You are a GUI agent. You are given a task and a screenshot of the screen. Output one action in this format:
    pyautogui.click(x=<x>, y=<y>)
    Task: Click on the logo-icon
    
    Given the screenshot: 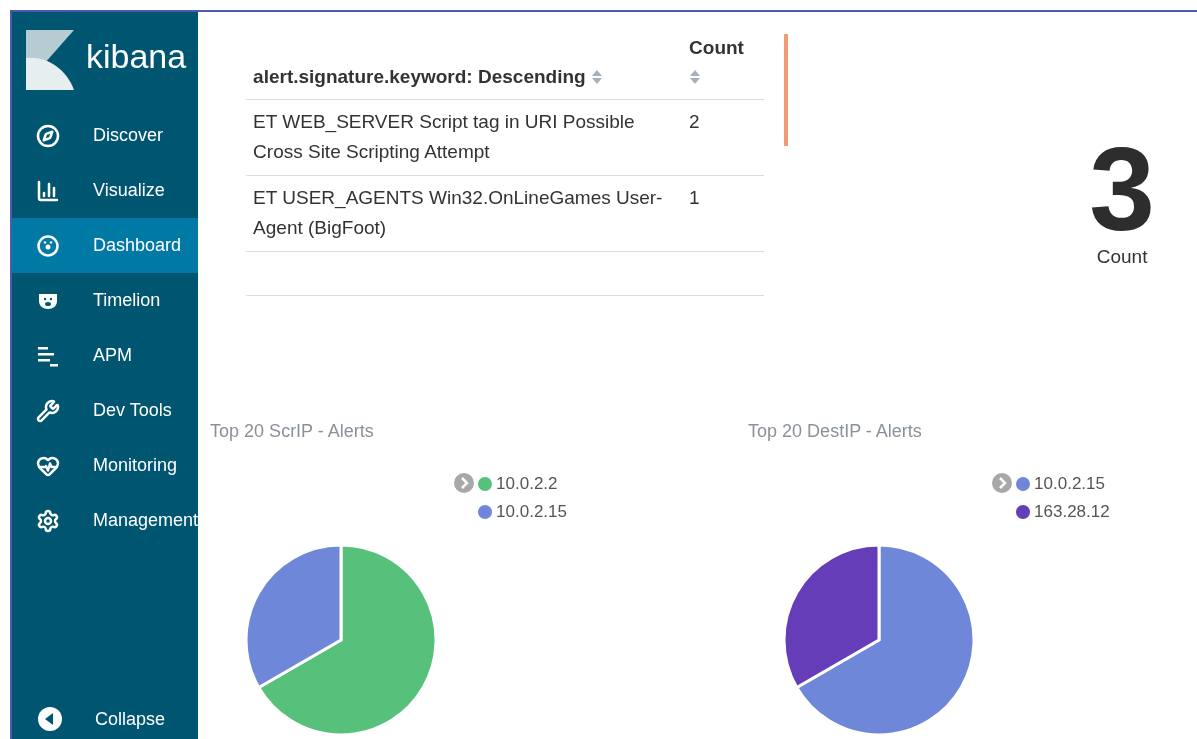 What is the action you would take?
    pyautogui.click(x=50, y=60)
    